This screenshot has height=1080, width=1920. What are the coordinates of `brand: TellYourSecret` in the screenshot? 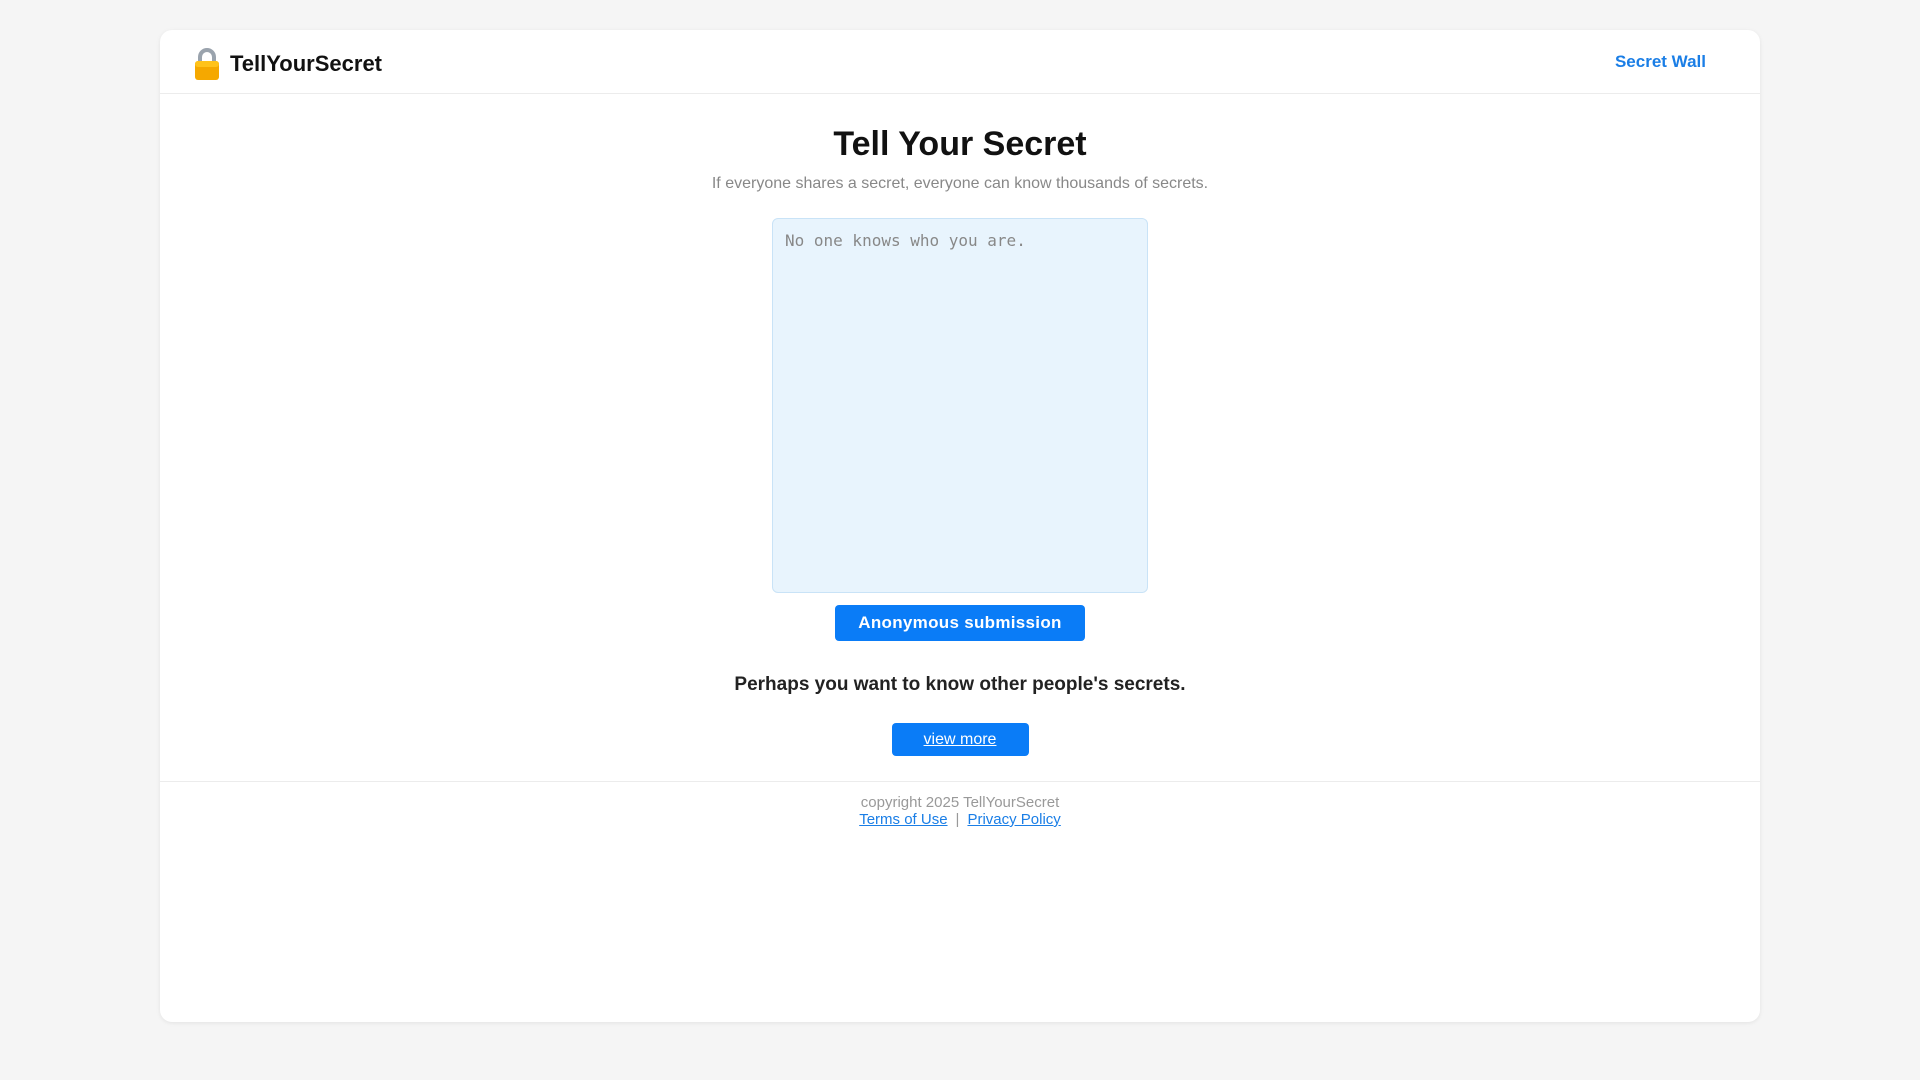 It's located at (288, 64).